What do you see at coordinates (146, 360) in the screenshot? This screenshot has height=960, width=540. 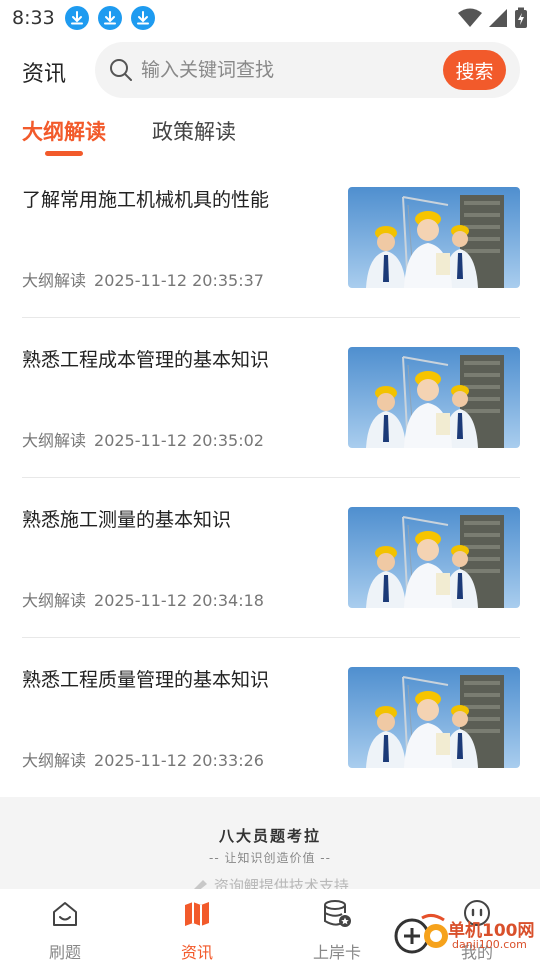 I see `article-title: 熟悉工程成本管理的基本知识` at bounding box center [146, 360].